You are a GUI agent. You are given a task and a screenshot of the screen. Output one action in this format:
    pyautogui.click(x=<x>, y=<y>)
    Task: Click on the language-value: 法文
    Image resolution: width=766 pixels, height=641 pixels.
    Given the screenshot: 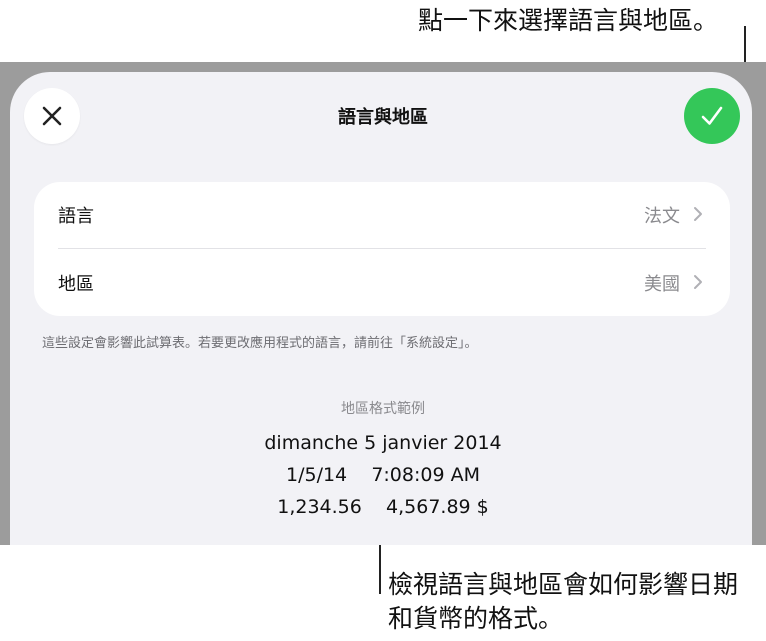 What is the action you would take?
    pyautogui.click(x=662, y=216)
    